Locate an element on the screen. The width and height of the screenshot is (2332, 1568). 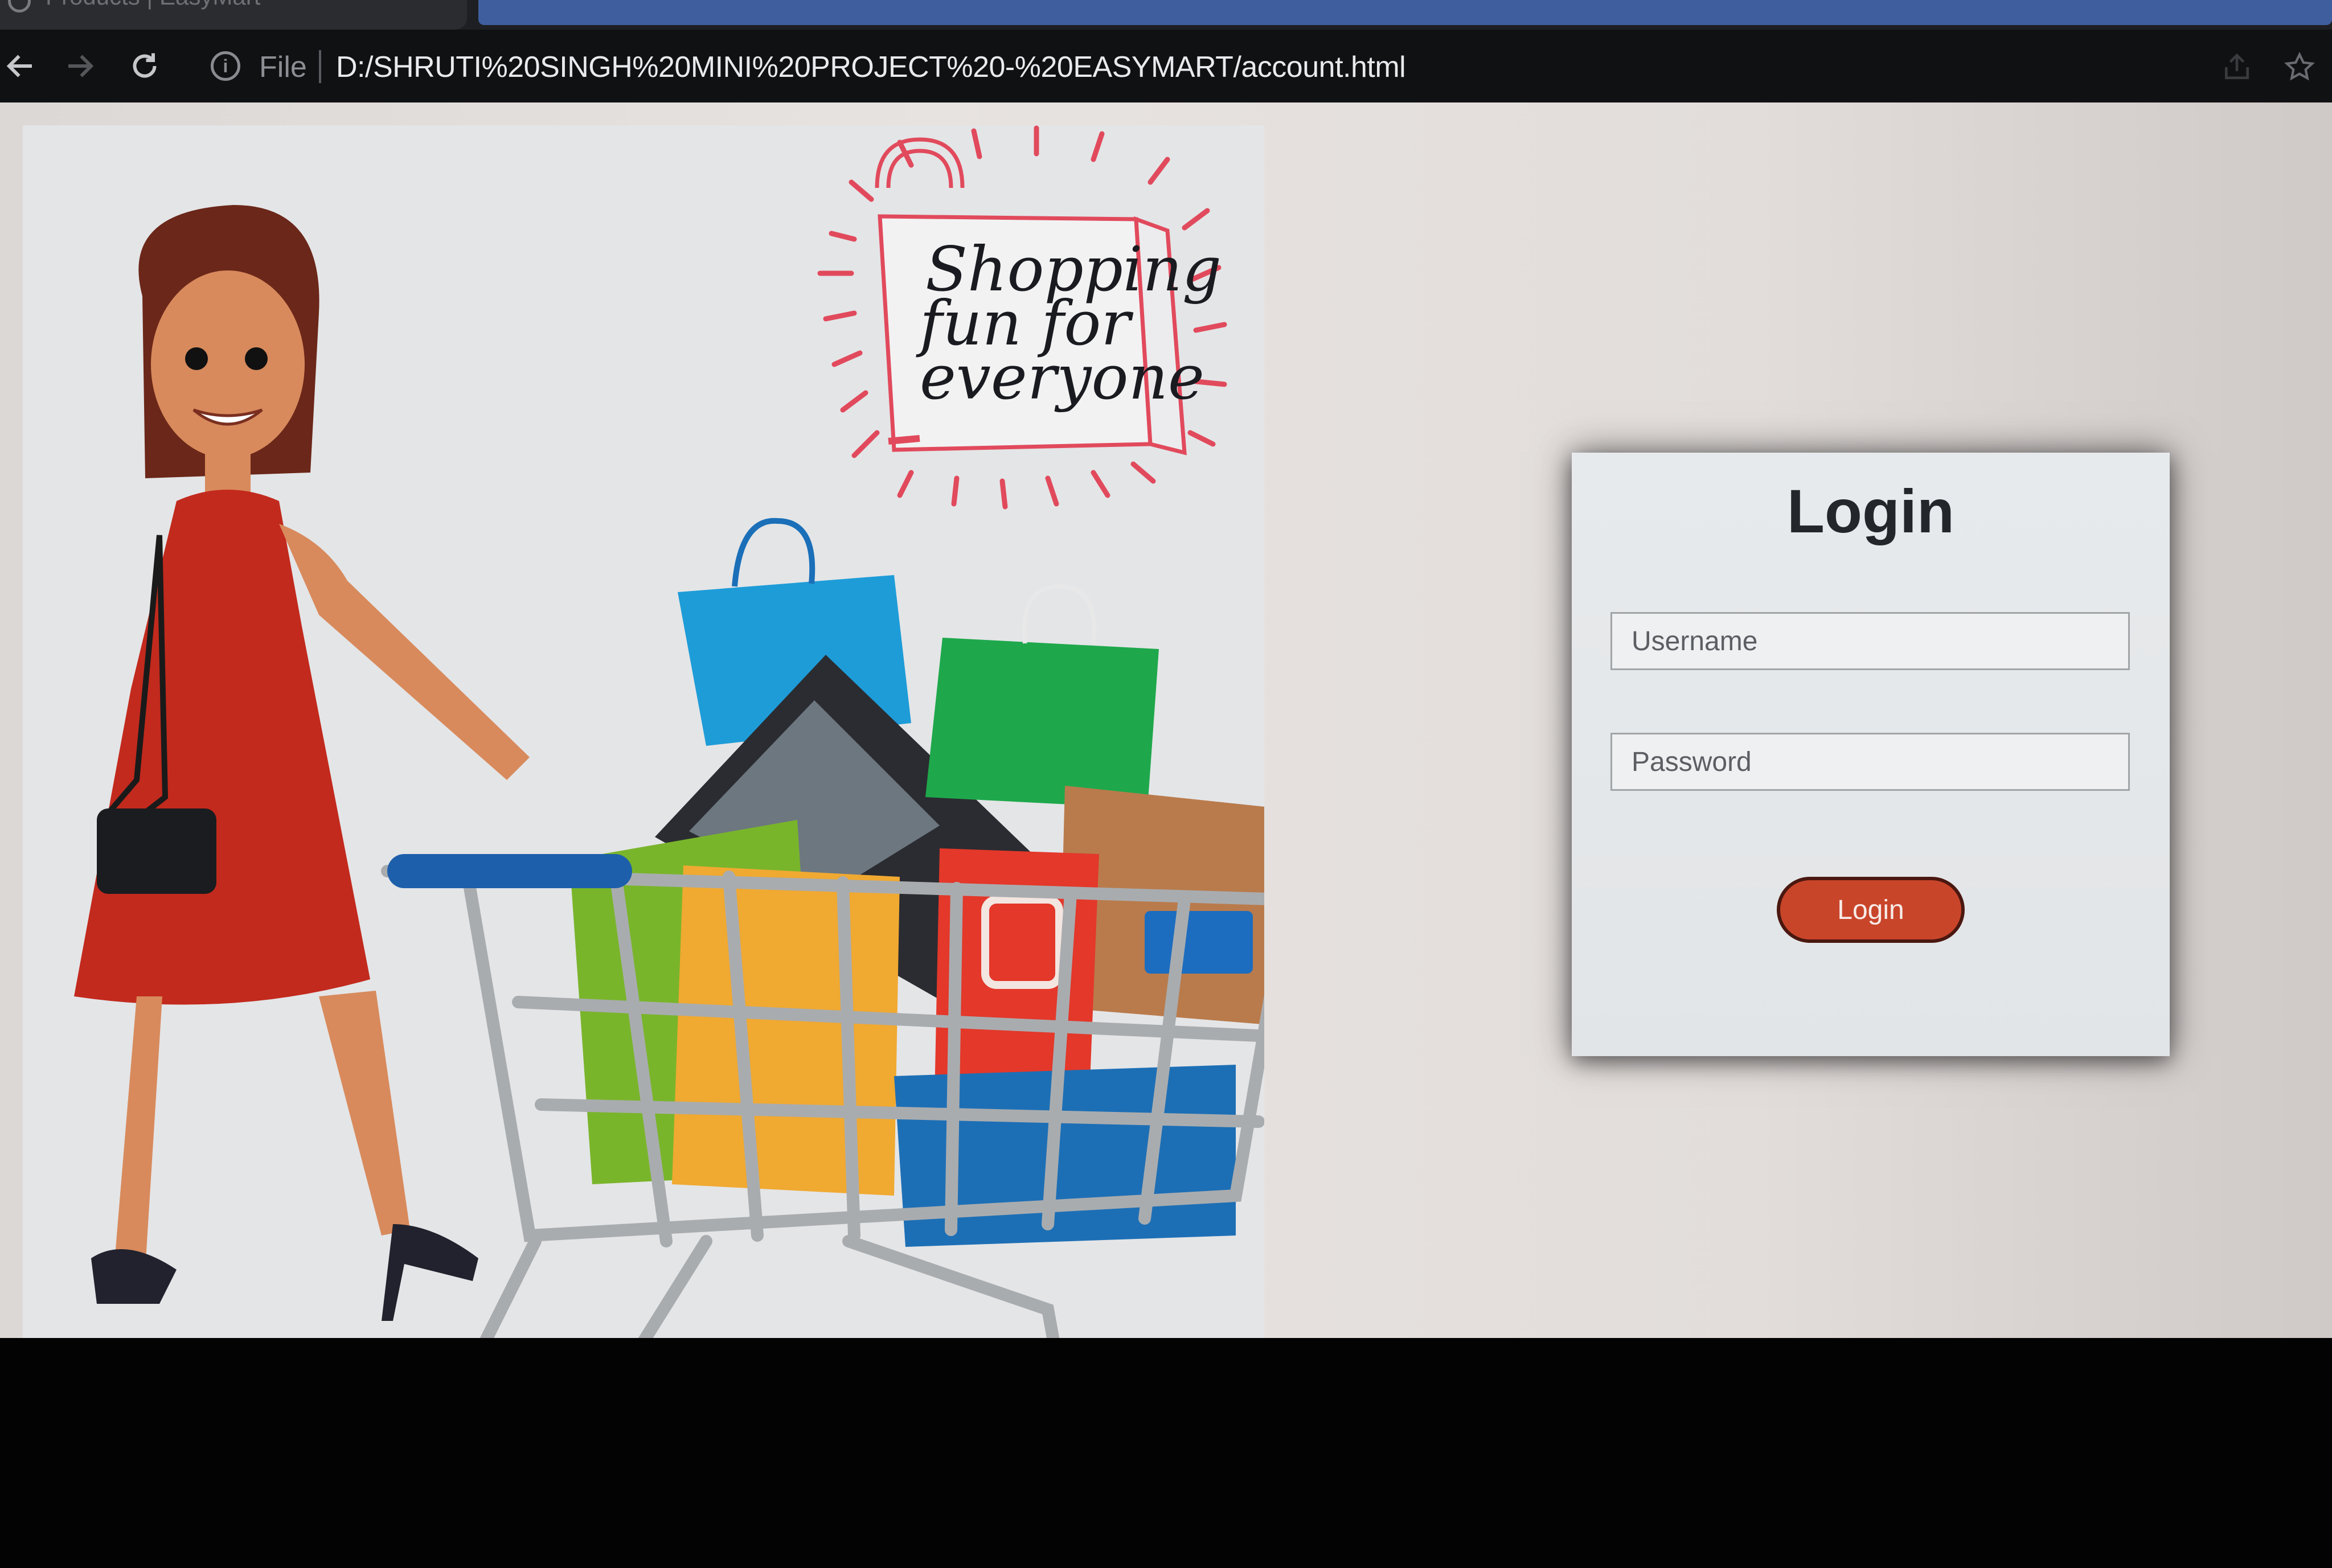
tab-title: Products | EasyMart is located at coordinates (153, 5).